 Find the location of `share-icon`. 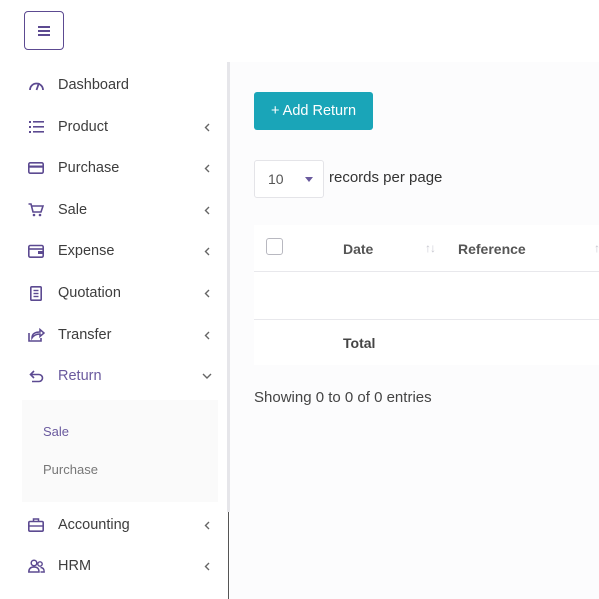

share-icon is located at coordinates (36, 335).